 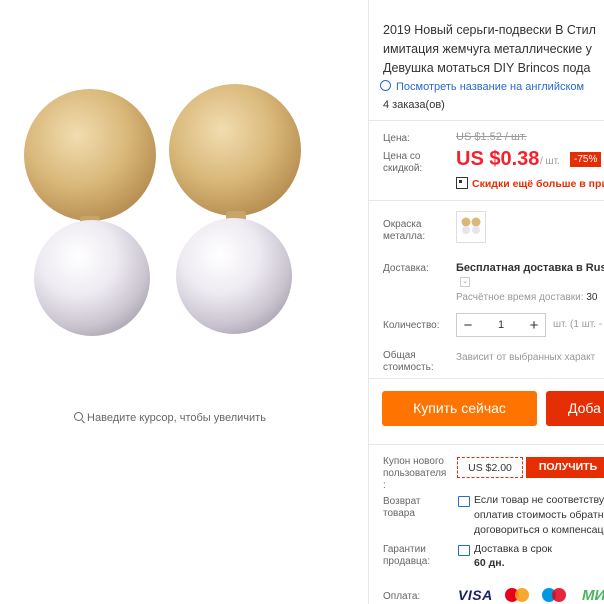 I want to click on maestro-logo, so click(x=555, y=595).